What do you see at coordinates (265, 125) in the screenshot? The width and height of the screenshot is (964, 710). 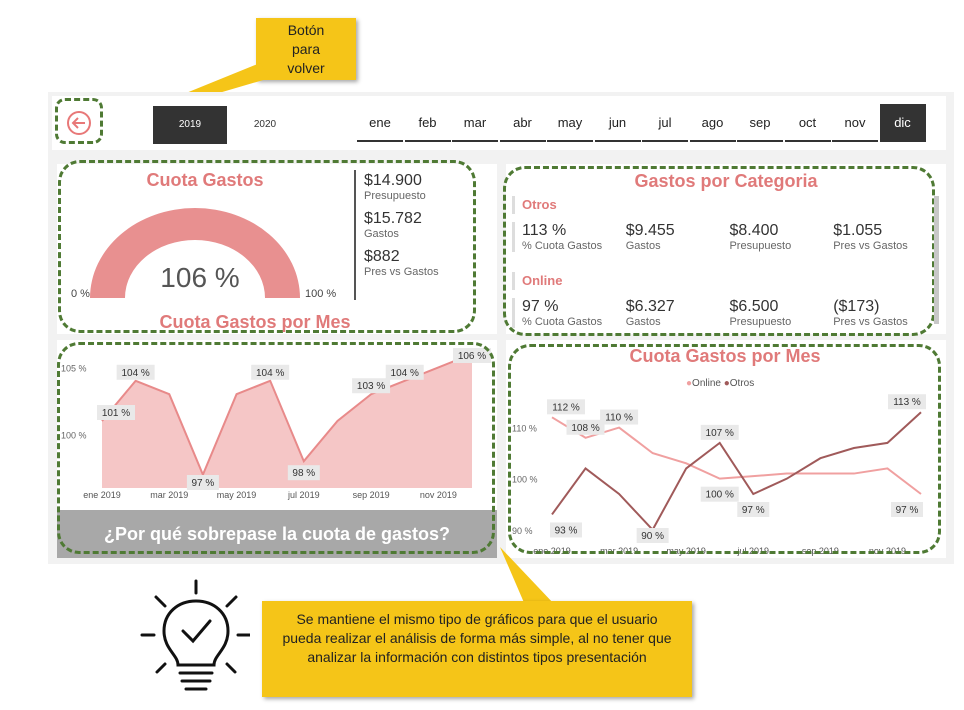 I see `year-2020-button: 2020` at bounding box center [265, 125].